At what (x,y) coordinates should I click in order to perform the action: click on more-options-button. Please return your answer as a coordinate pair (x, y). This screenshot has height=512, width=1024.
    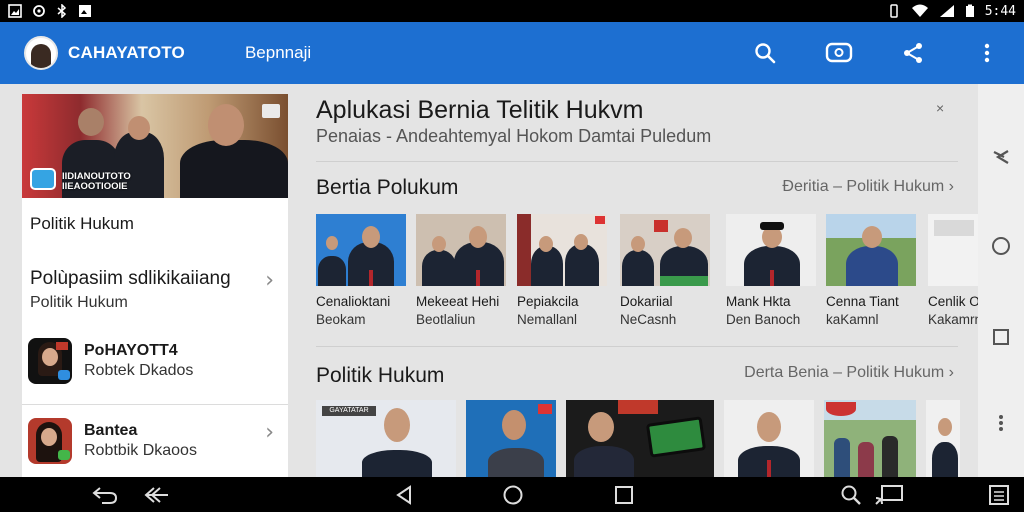
    Looking at the image, I should click on (987, 53).